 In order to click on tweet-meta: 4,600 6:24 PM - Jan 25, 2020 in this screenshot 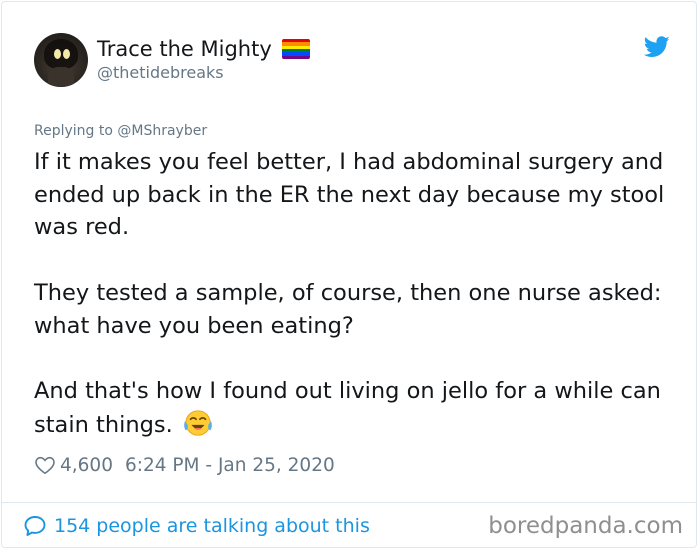, I will do `click(184, 465)`.